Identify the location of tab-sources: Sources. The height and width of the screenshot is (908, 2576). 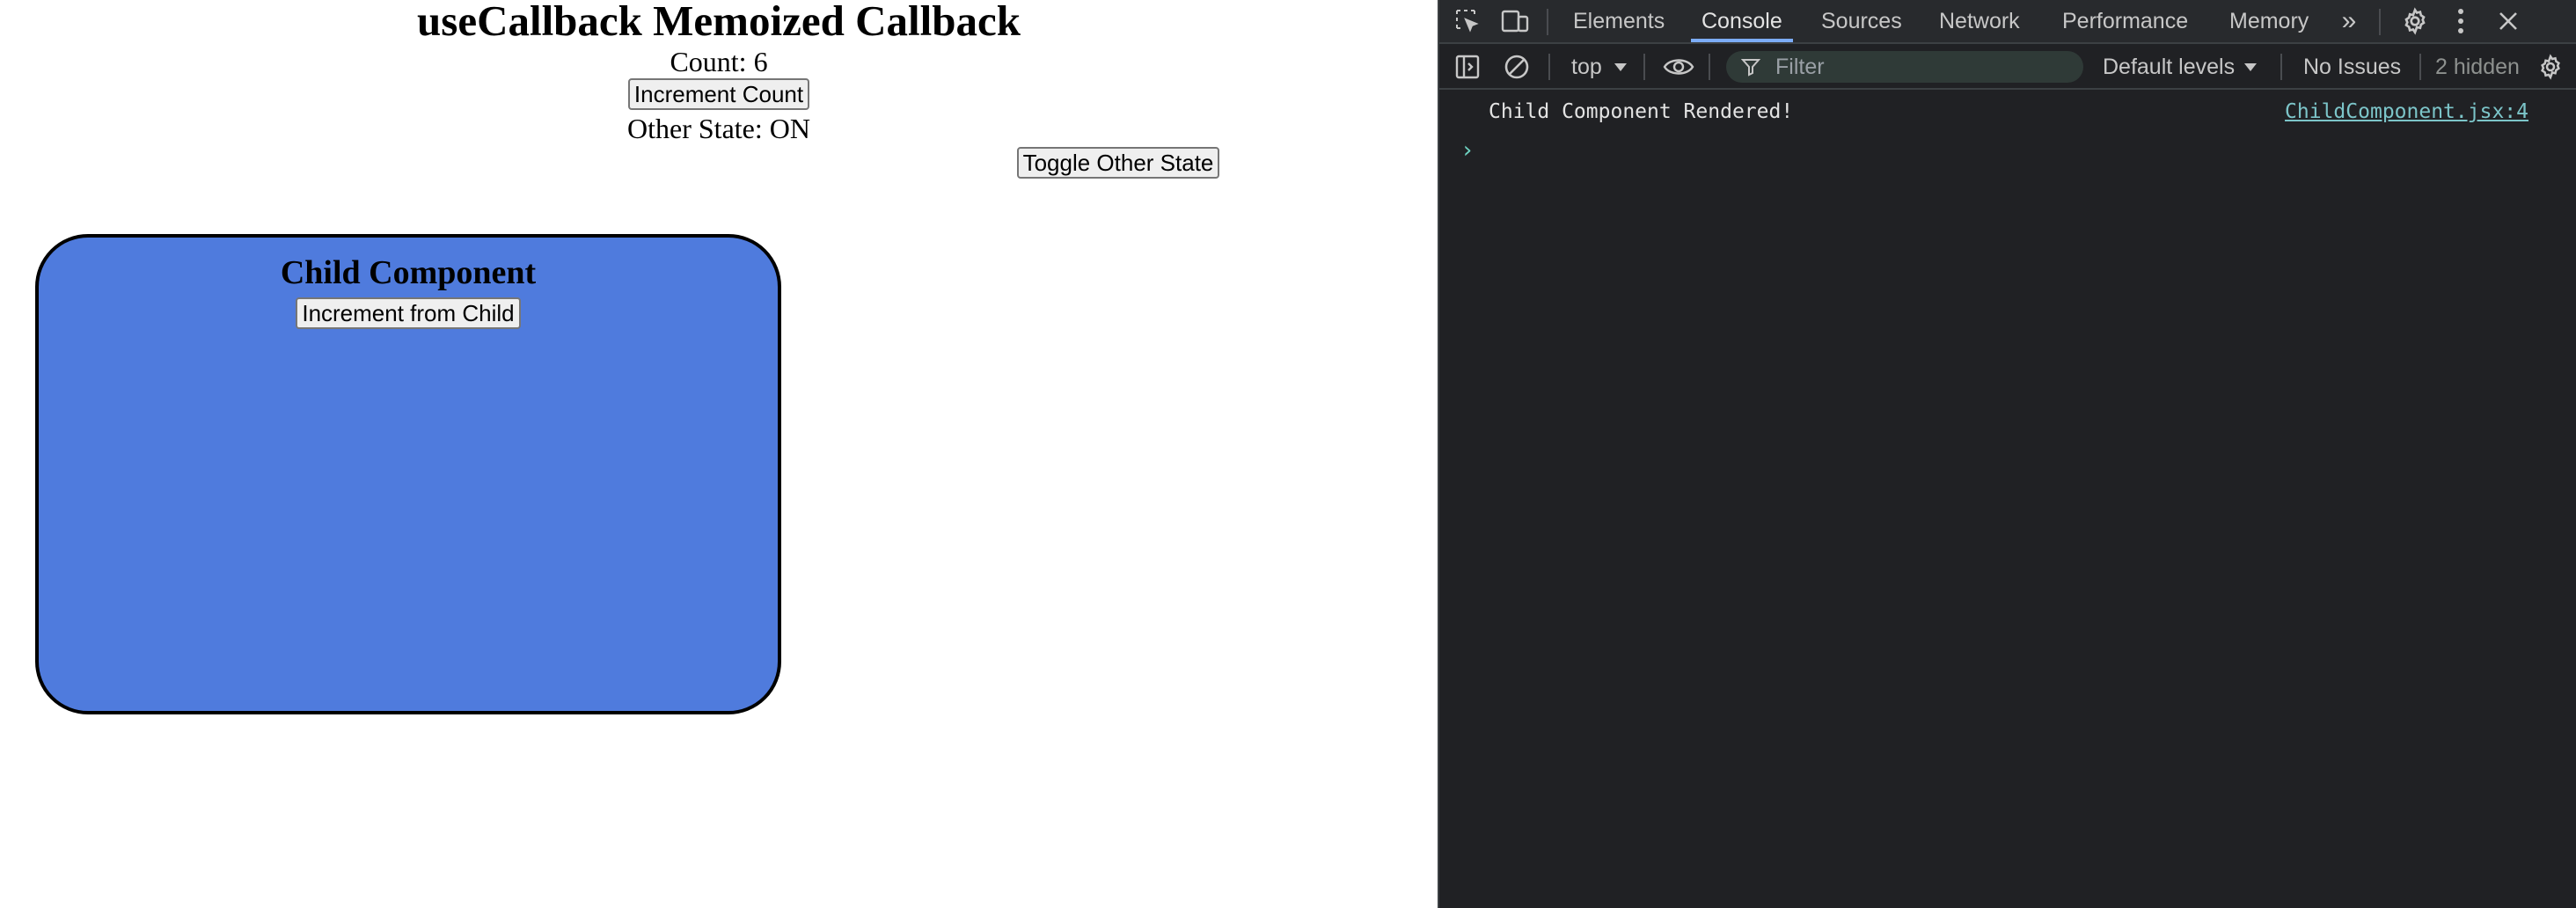
(1861, 21).